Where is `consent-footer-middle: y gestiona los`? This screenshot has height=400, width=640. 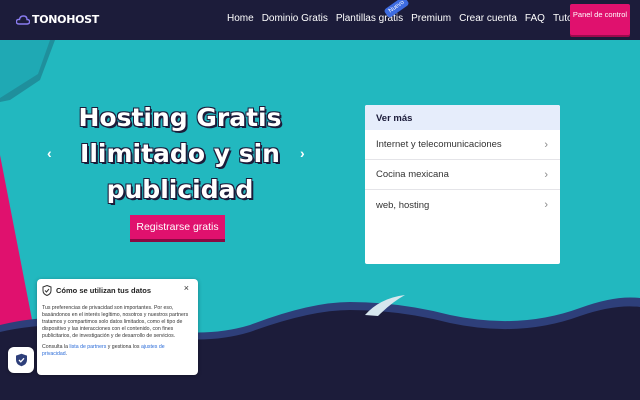
consent-footer-middle: y gestiona los is located at coordinates (123, 347).